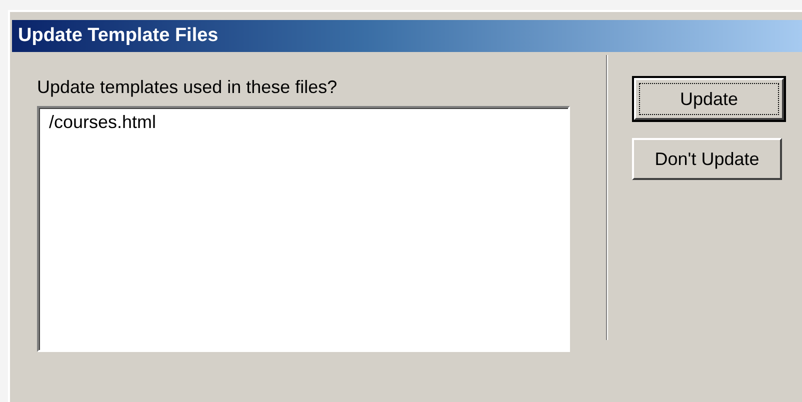 The height and width of the screenshot is (402, 802). What do you see at coordinates (707, 159) in the screenshot?
I see `dont-update-button: Don't Update` at bounding box center [707, 159].